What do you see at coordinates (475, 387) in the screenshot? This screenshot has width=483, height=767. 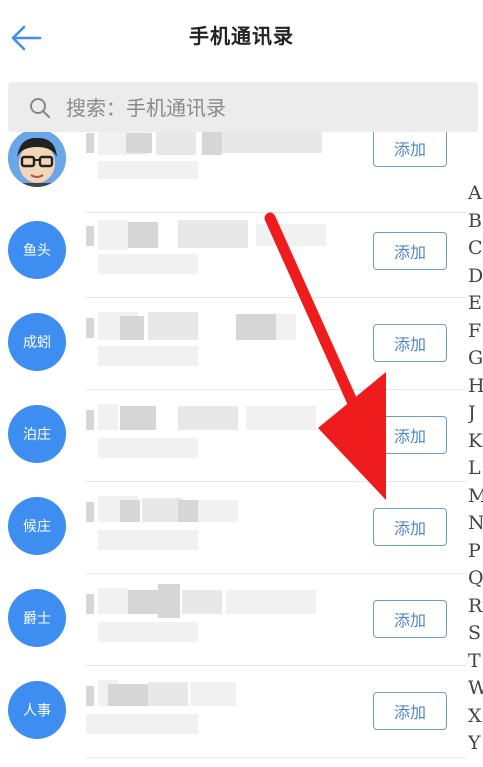 I see `index-letter: H` at bounding box center [475, 387].